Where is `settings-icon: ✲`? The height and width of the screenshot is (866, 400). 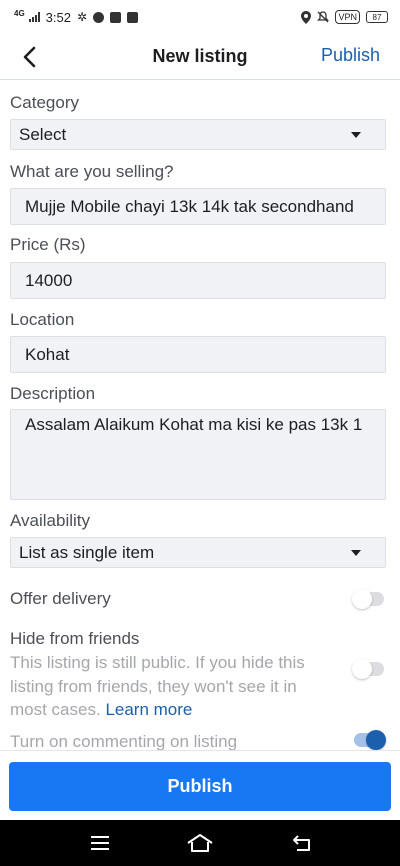
settings-icon: ✲ is located at coordinates (82, 17).